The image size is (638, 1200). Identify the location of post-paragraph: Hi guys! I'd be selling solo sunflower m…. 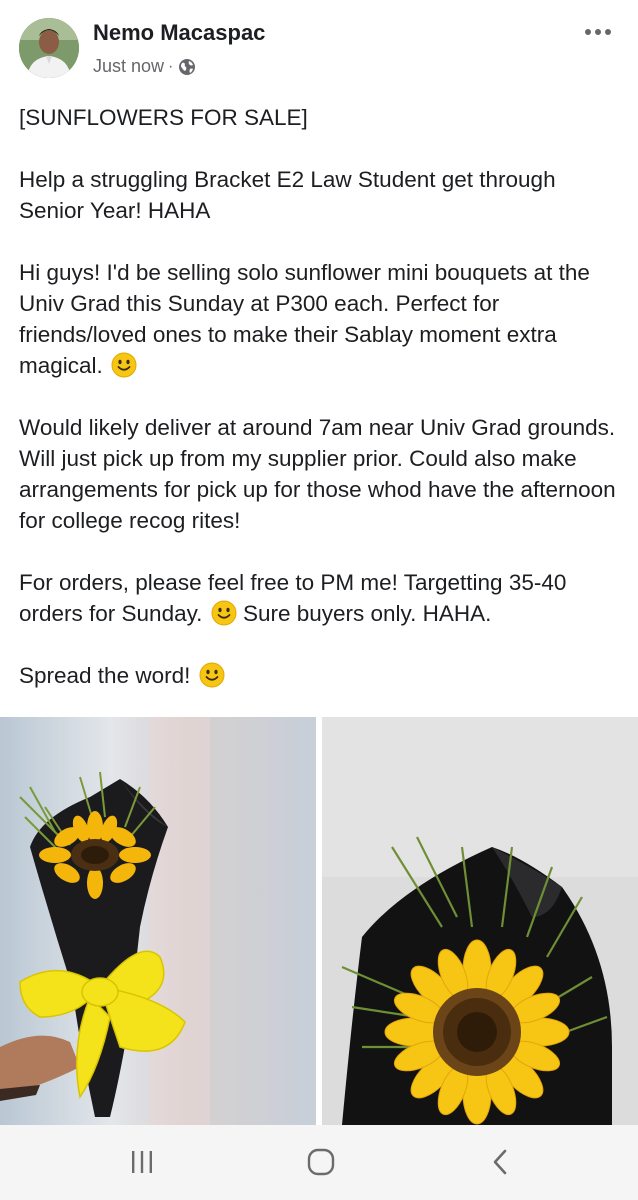
(321, 319).